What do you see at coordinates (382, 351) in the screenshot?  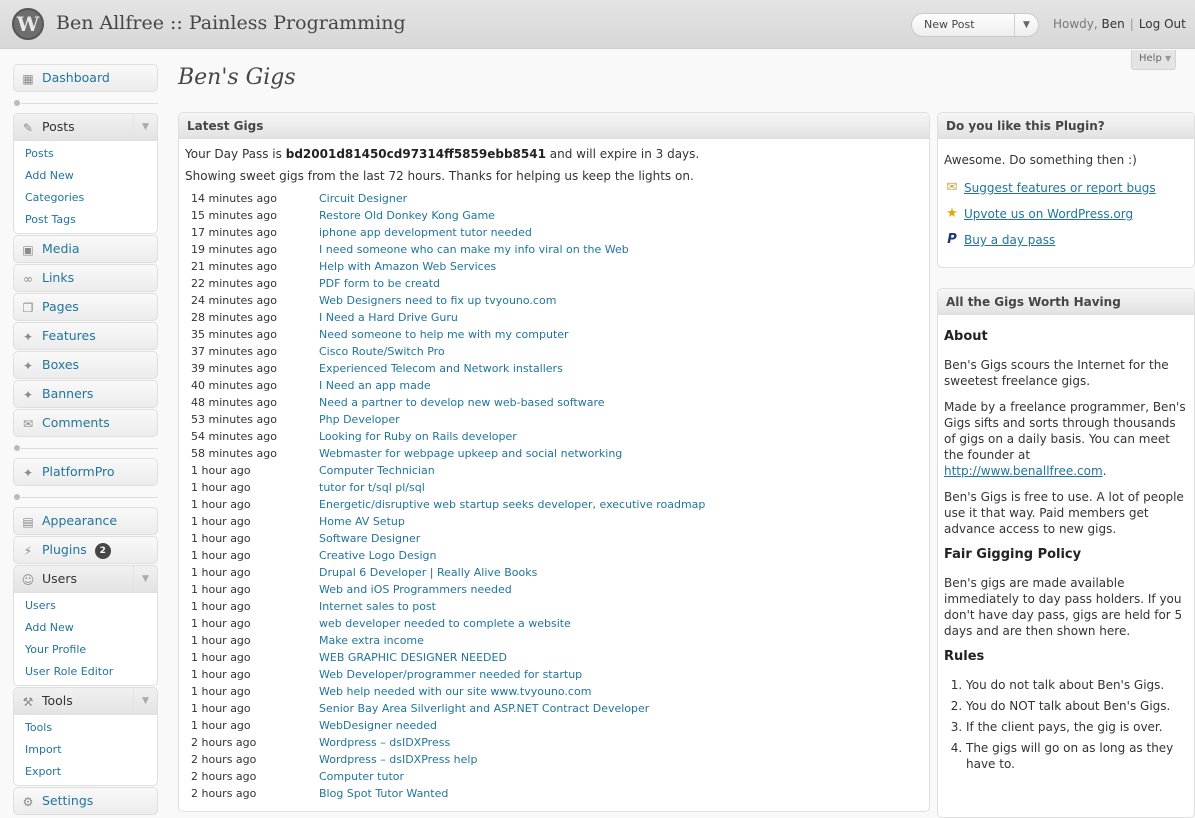 I see `gig-title-link: Cisco Route/Switch Pro` at bounding box center [382, 351].